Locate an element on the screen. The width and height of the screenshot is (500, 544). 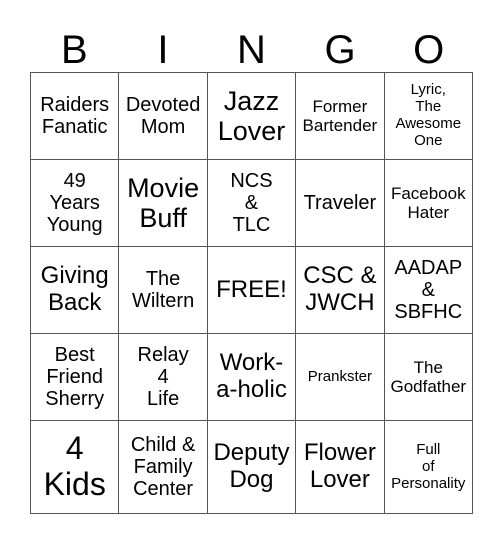
cell-text: The Wiltern is located at coordinates (163, 290).